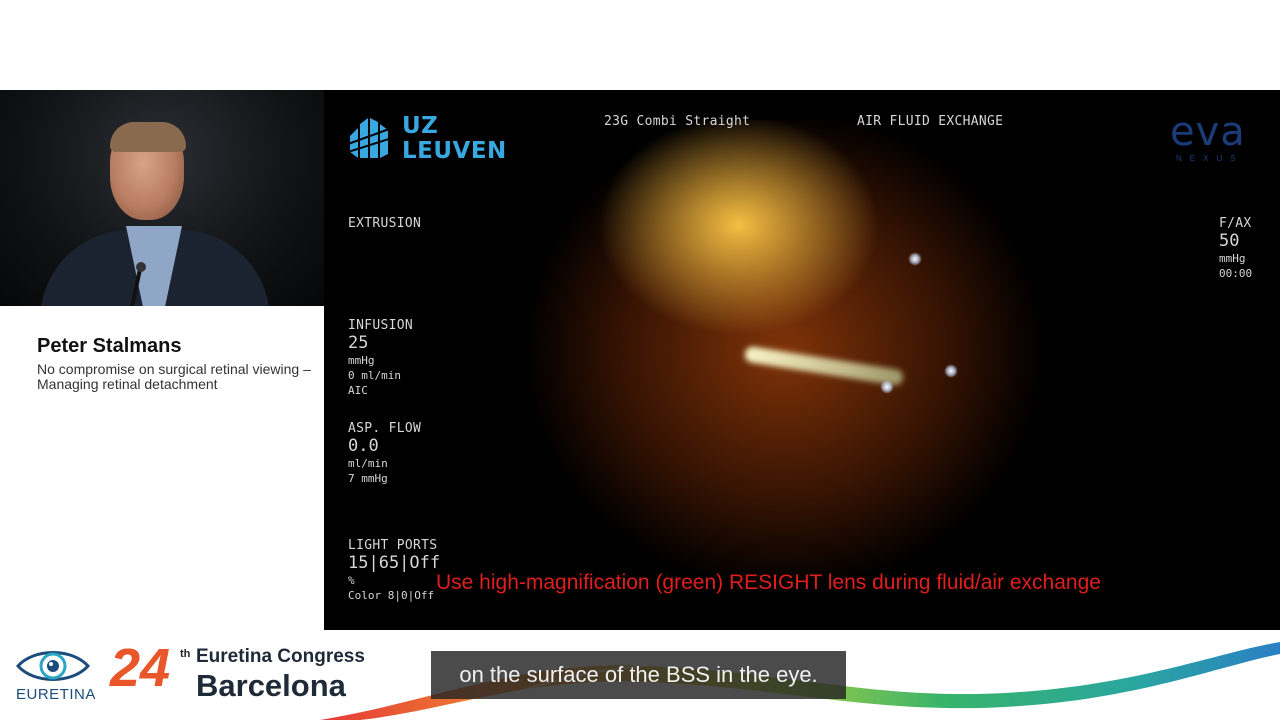 This screenshot has height=720, width=1280. I want to click on uz-logo-line2: LEUVEN, so click(454, 151).